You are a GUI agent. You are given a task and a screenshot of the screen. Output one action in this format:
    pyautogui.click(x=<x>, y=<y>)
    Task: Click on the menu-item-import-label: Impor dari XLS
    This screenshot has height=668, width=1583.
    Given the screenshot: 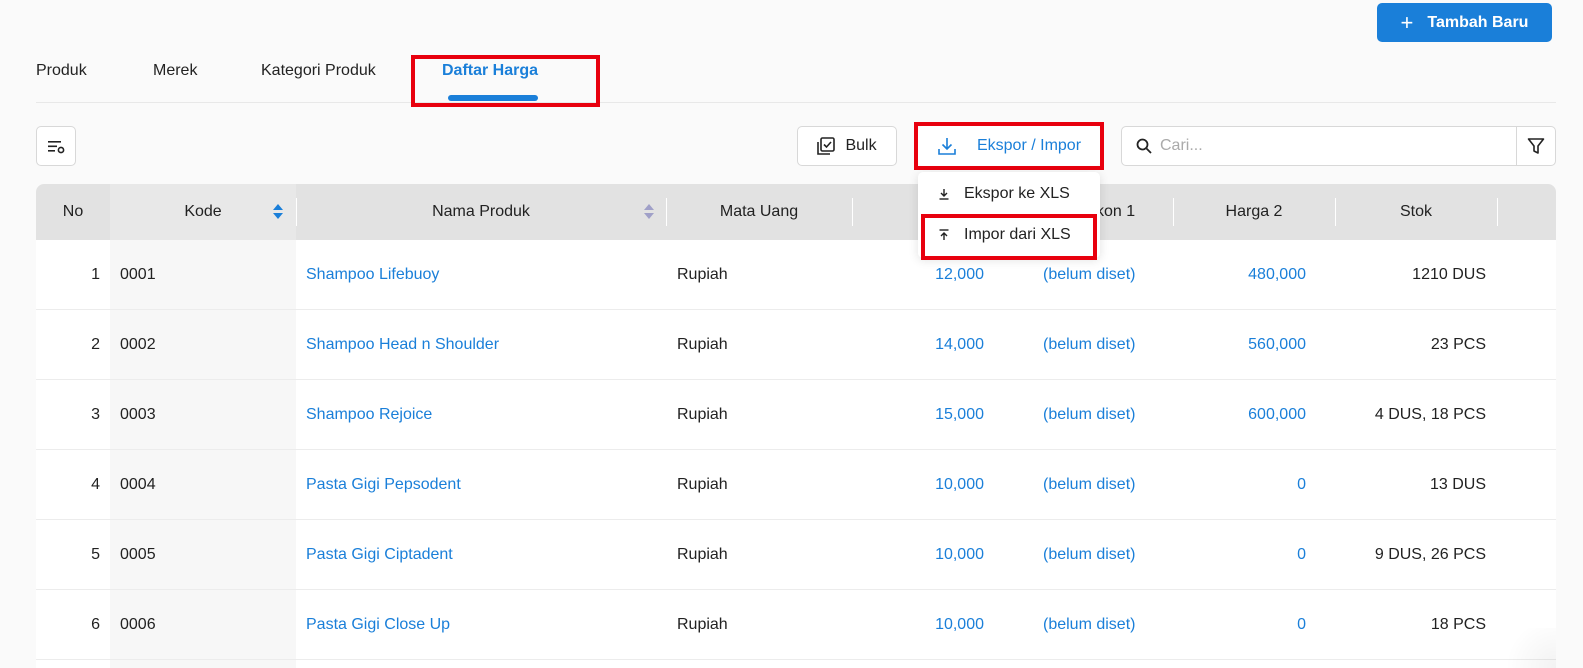 What is the action you would take?
    pyautogui.click(x=1017, y=234)
    